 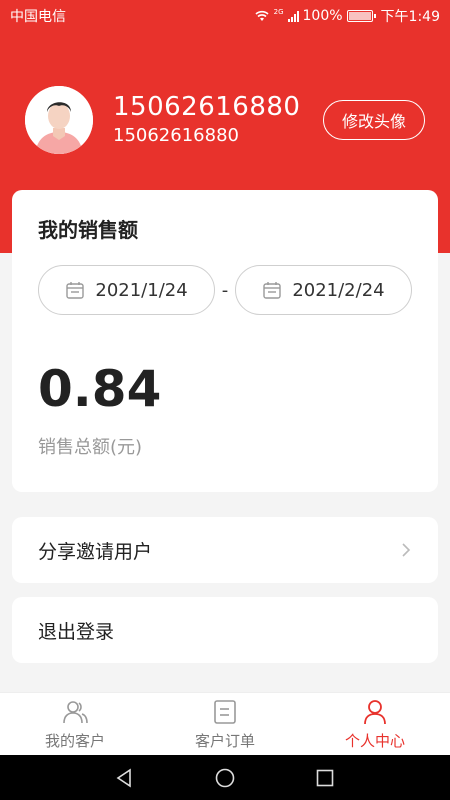 What do you see at coordinates (375, 711) in the screenshot?
I see `profile-icon` at bounding box center [375, 711].